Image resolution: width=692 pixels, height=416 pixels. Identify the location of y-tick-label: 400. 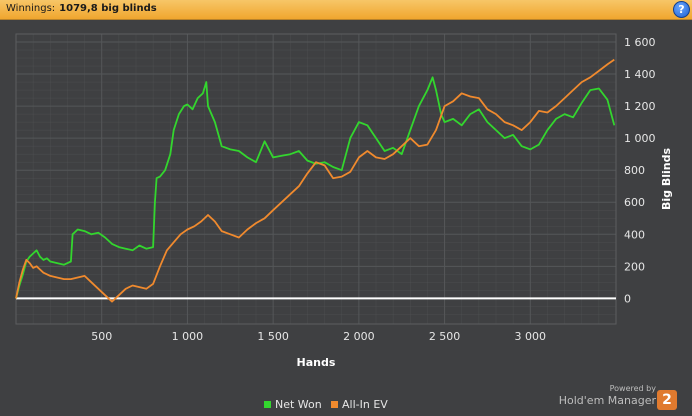
(634, 234).